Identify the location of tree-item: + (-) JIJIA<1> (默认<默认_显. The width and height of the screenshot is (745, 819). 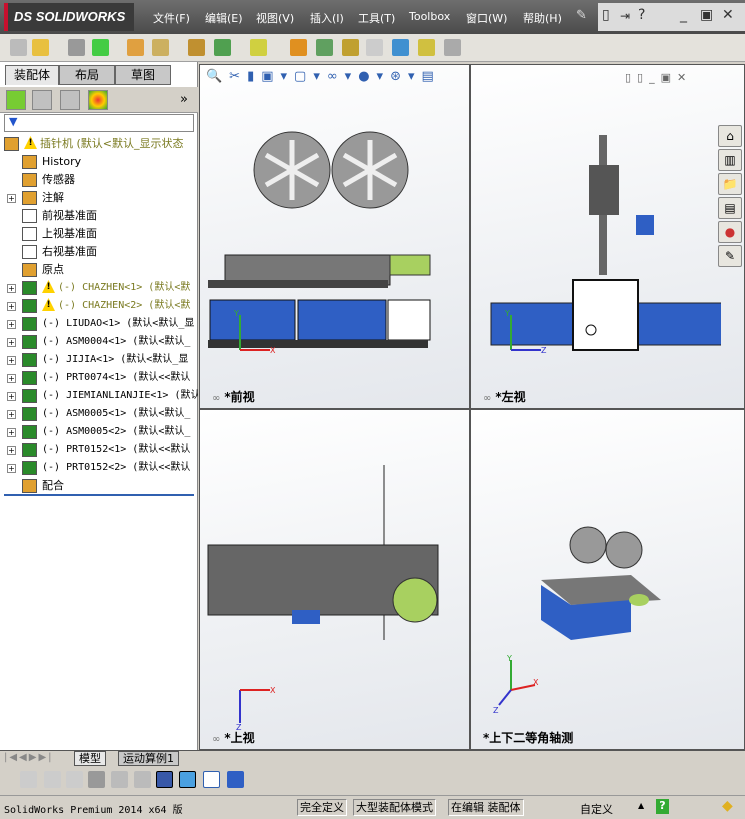
(99, 360).